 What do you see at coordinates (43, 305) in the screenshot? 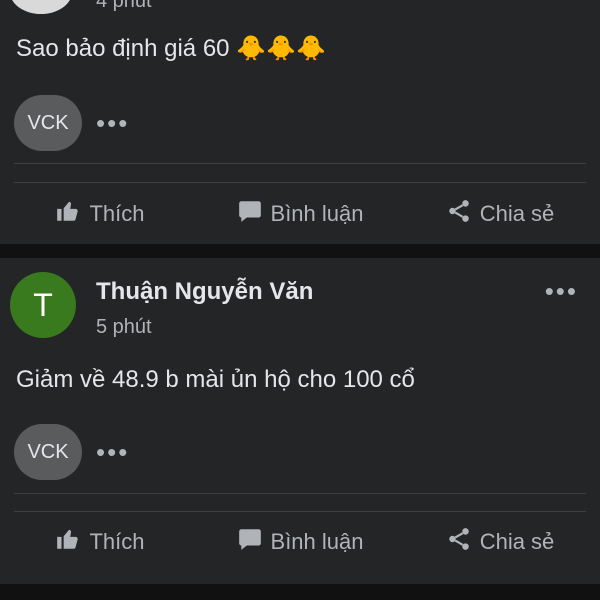
I see `author-avatar: T` at bounding box center [43, 305].